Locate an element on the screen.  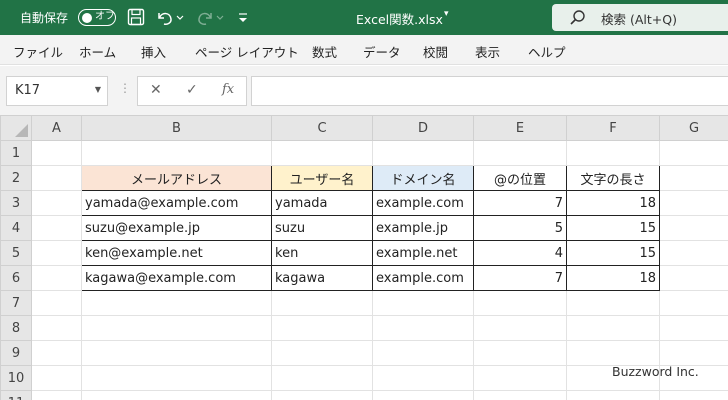
row-header-1: 1 is located at coordinates (16, 153).